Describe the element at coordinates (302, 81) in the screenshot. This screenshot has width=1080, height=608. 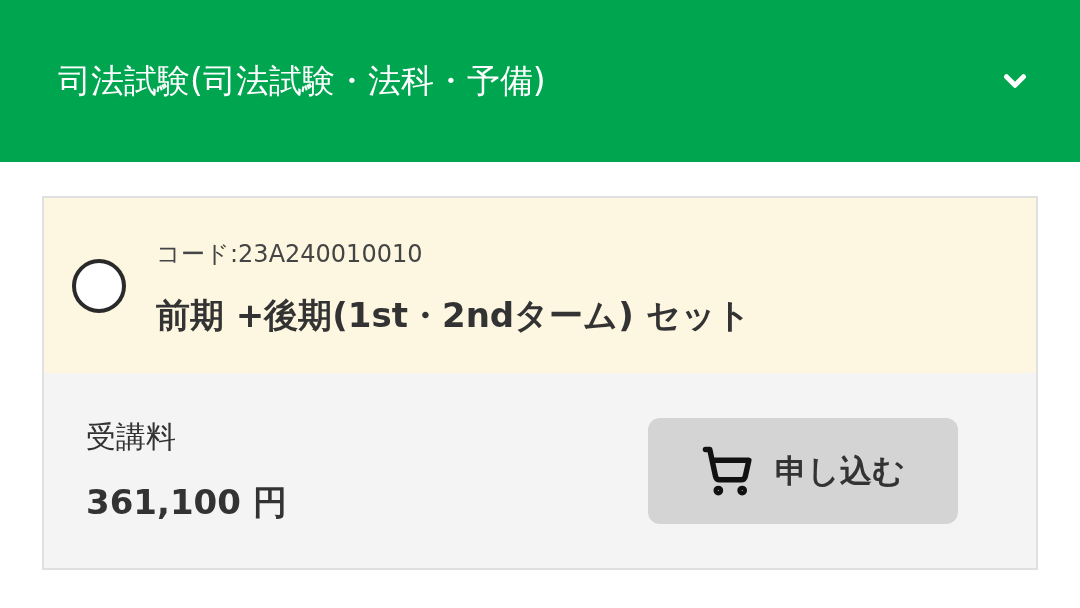
I see `header-title: 司法試験(司法試験・法科・予備)` at that location.